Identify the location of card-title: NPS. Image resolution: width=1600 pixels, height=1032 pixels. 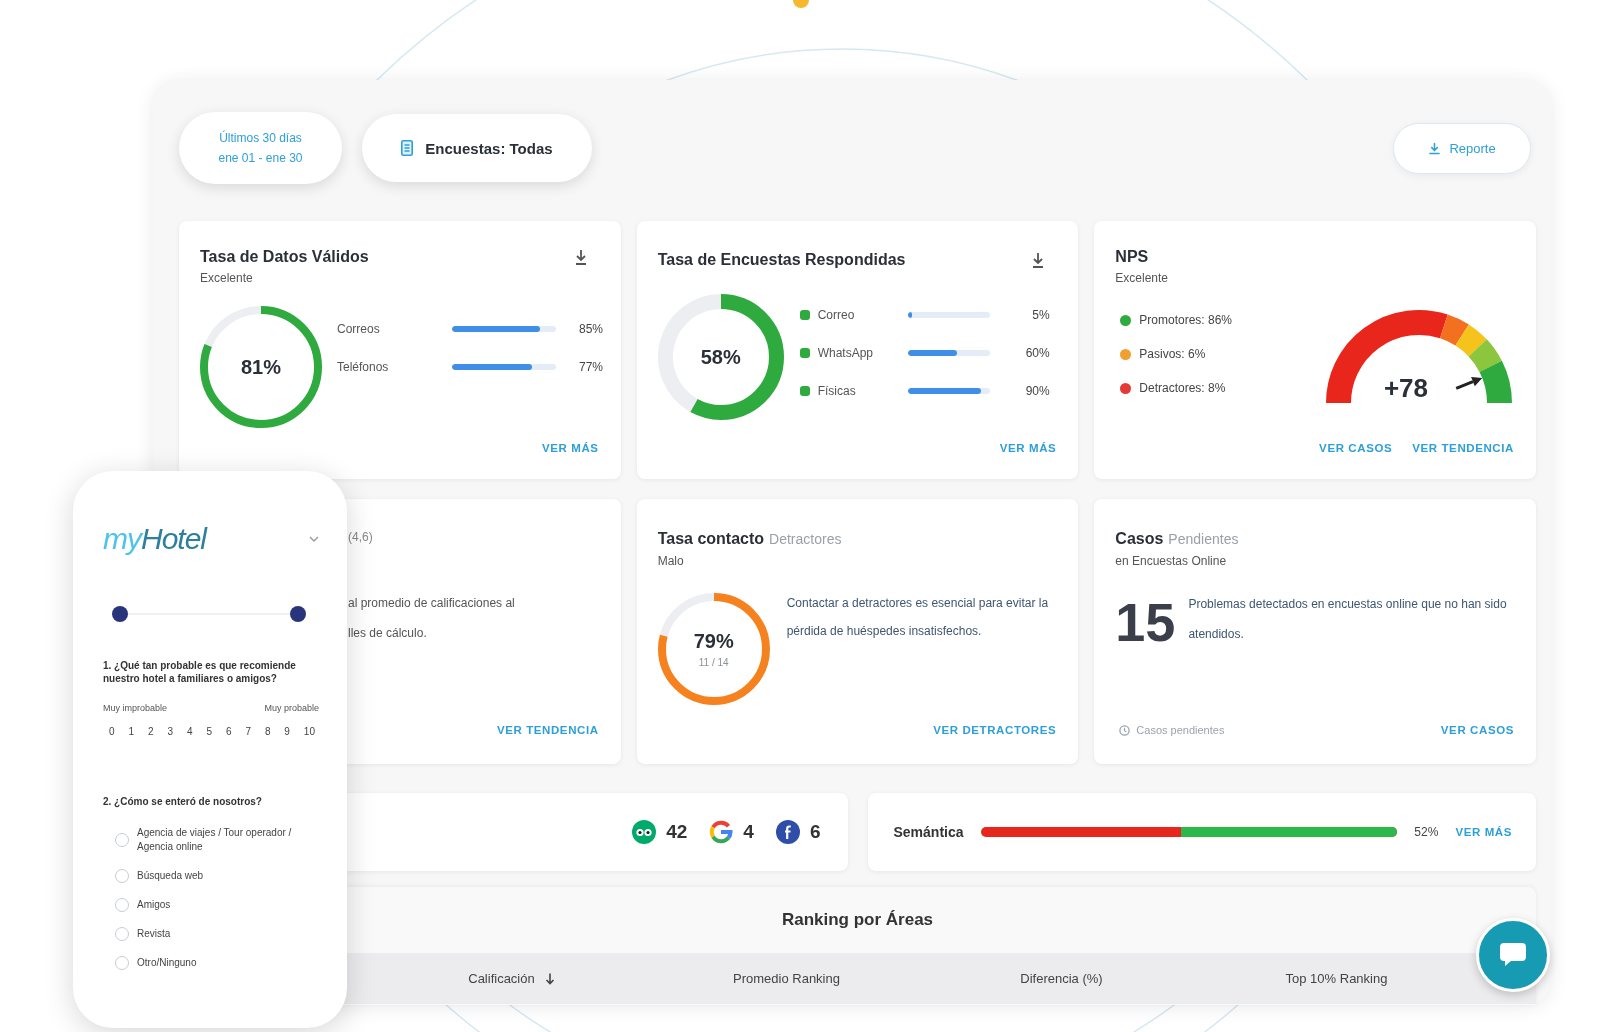
(1132, 256).